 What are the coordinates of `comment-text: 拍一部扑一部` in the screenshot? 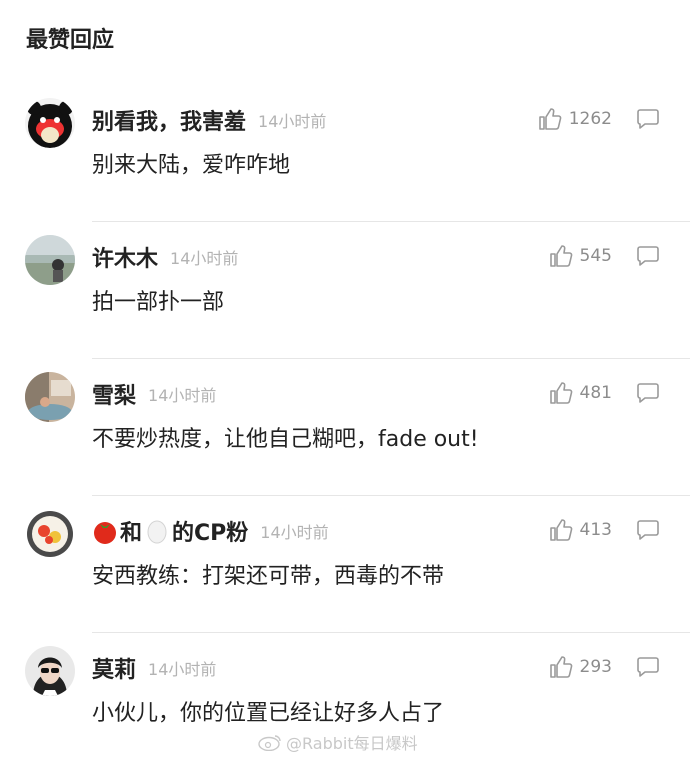 It's located at (158, 302).